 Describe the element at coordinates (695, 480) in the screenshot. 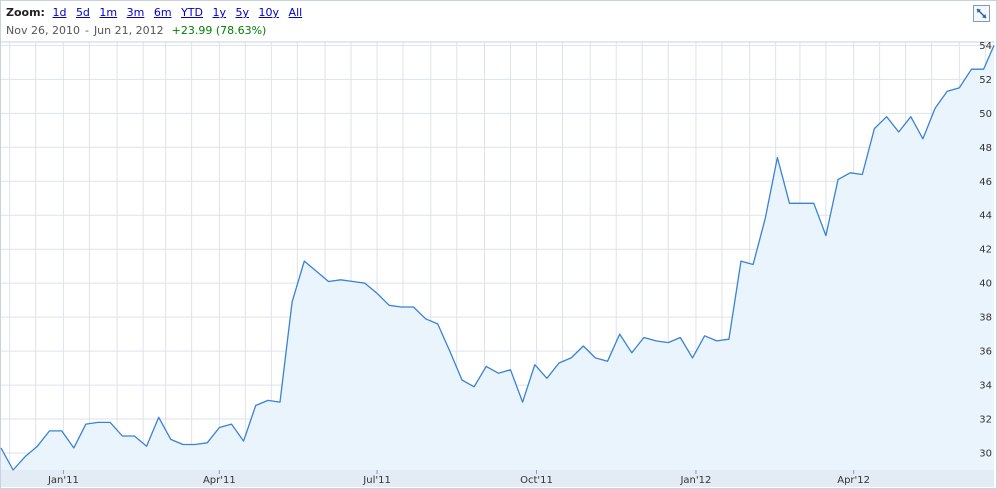

I see `x-tick-label: Jan'12` at that location.